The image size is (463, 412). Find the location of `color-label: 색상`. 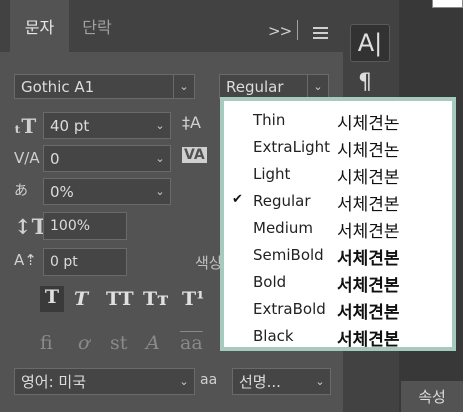

color-label: 색상 is located at coordinates (209, 263).